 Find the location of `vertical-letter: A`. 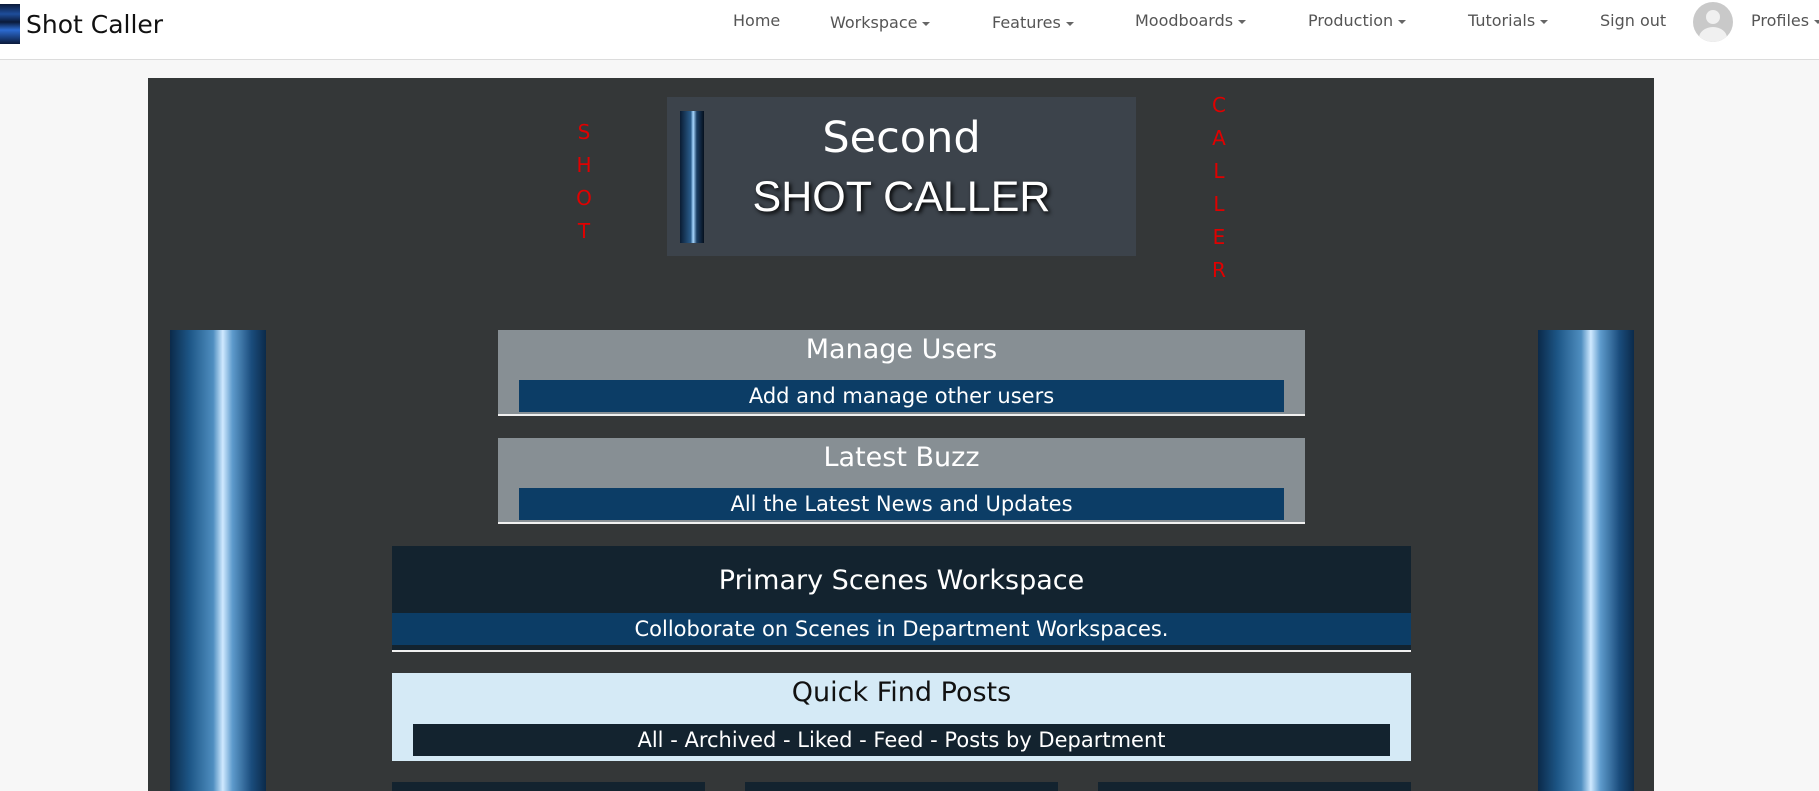

vertical-letter: A is located at coordinates (1219, 138).